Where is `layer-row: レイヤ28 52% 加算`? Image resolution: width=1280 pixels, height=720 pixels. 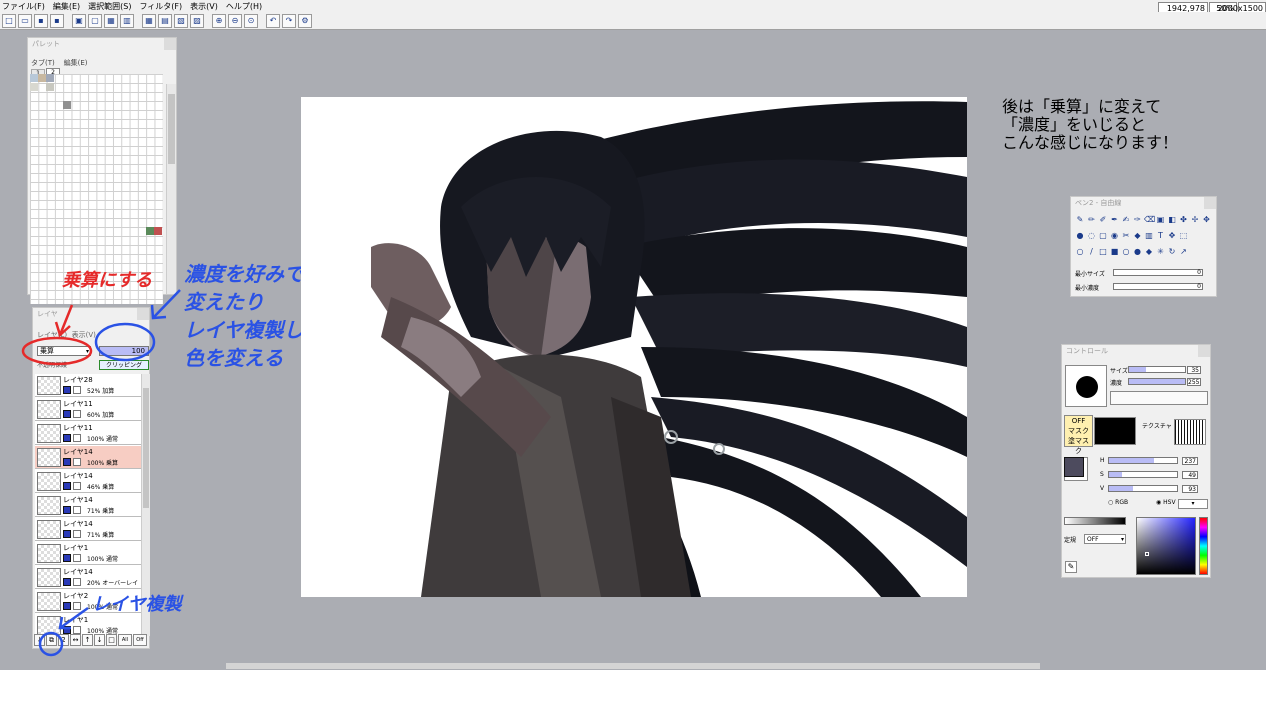
layer-row: レイヤ28 52% 加算 is located at coordinates (88, 385).